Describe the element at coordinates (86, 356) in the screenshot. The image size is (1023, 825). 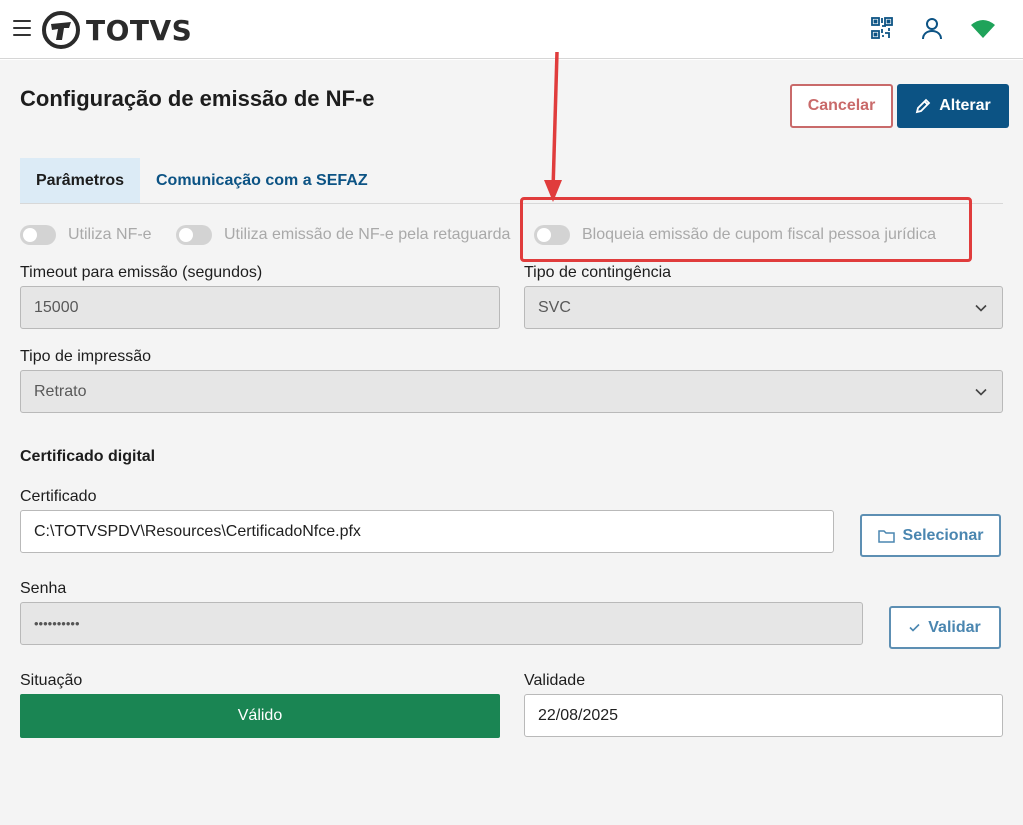
I see `impressao-label: Tipo de impressão` at that location.